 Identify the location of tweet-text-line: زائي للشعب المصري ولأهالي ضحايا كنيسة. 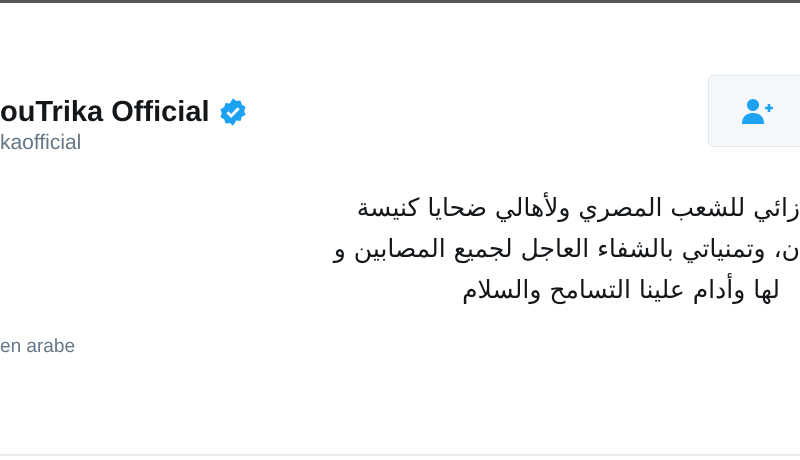
(578, 207).